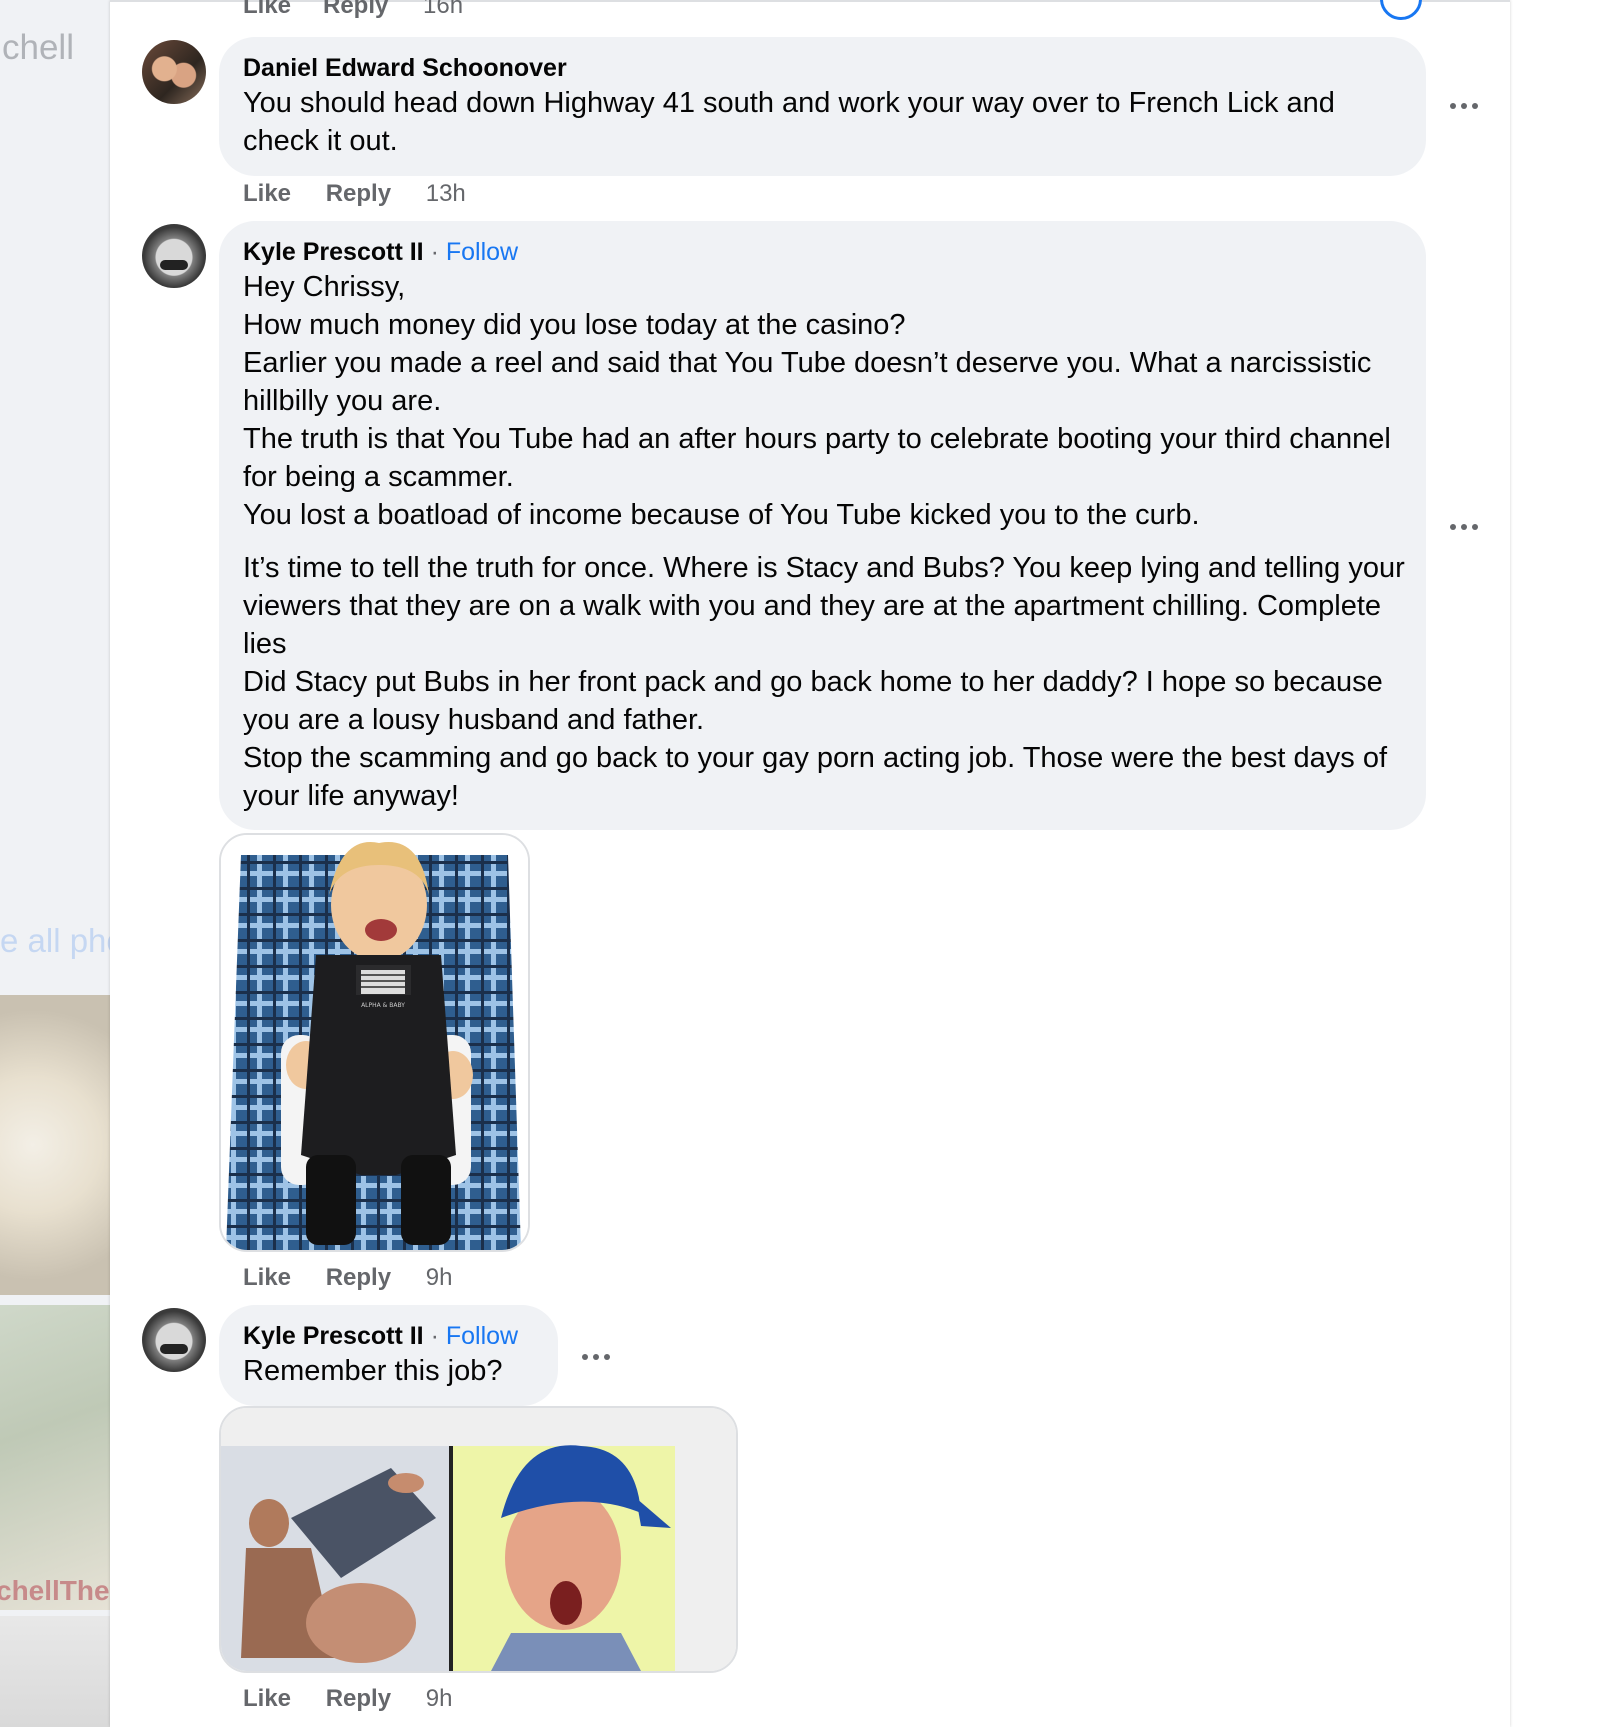  What do you see at coordinates (1565, 863) in the screenshot?
I see `background-right` at bounding box center [1565, 863].